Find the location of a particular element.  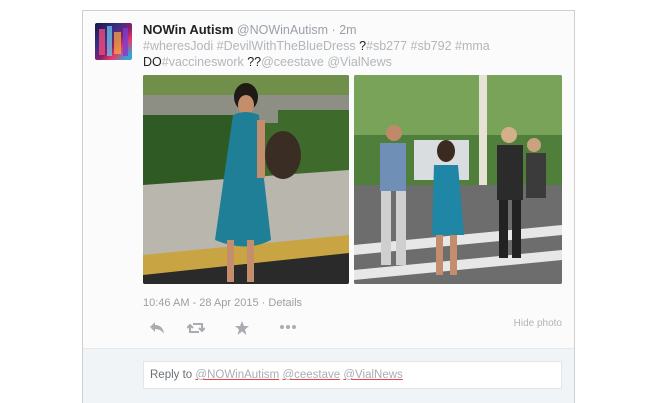

hashtag-link: #mma is located at coordinates (472, 46).